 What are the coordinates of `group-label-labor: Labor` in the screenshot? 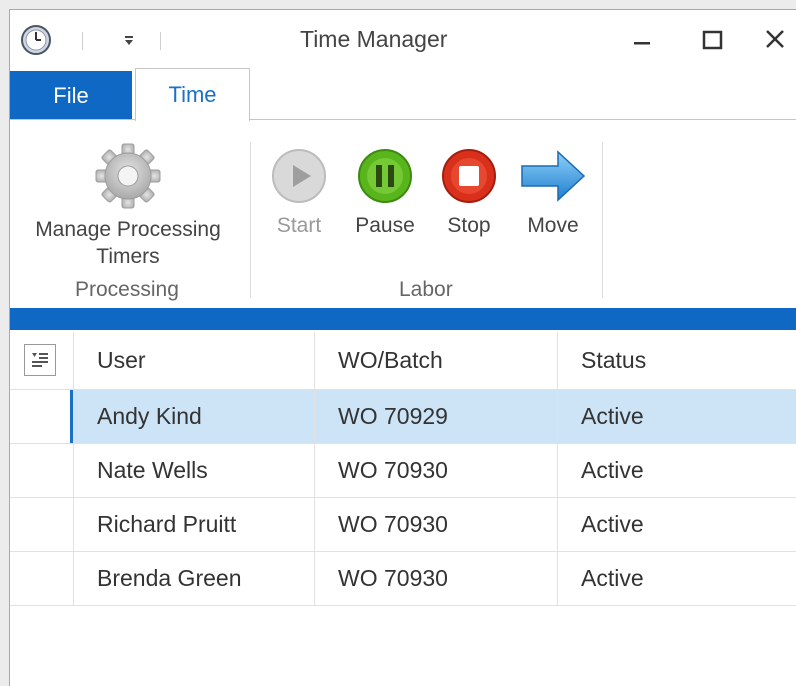 It's located at (426, 289).